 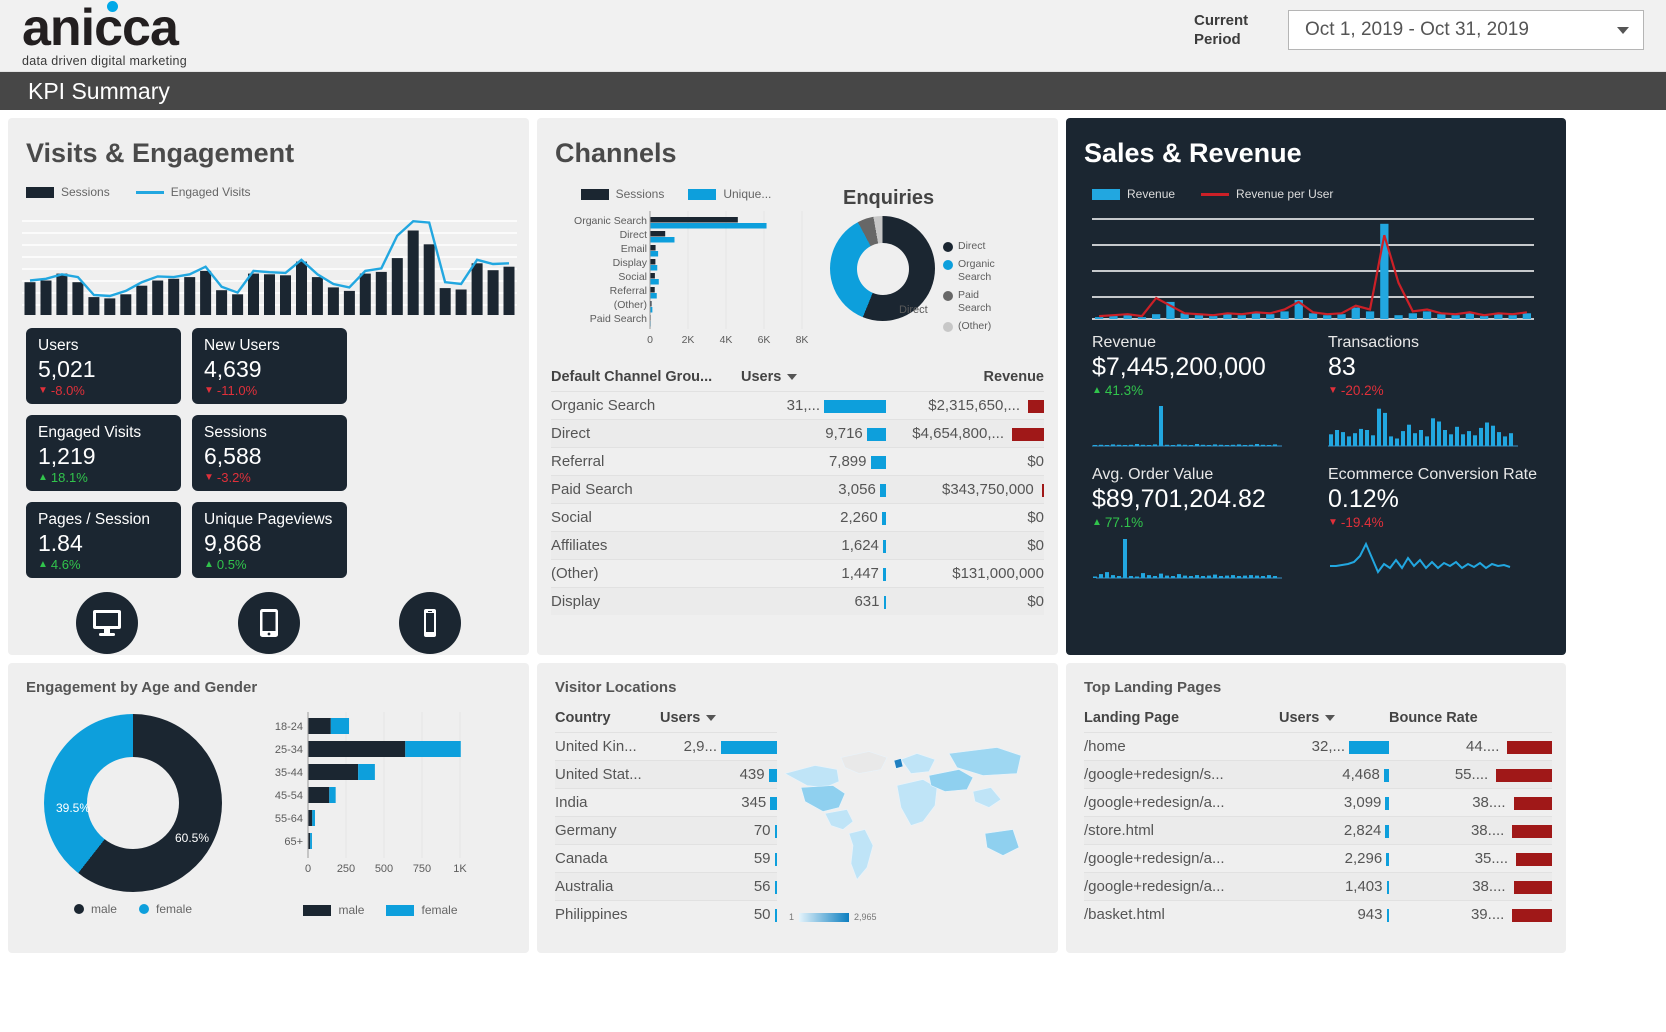 I want to click on table-row: Paid Search 3,056 $343,750,000, so click(x=797, y=489).